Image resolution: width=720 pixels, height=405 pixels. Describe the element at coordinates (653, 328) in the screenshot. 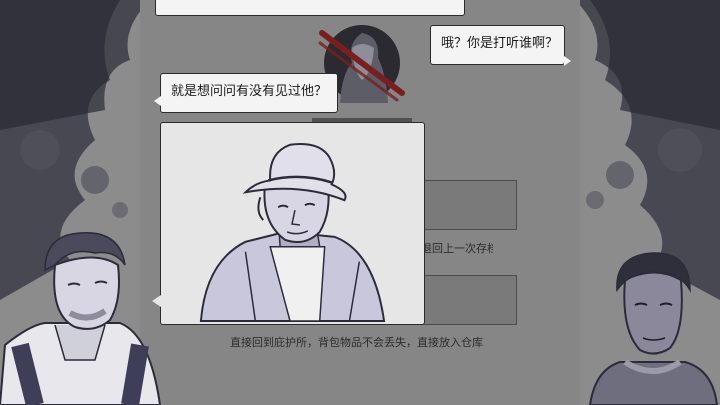

I see `npc-character-portrait` at that location.